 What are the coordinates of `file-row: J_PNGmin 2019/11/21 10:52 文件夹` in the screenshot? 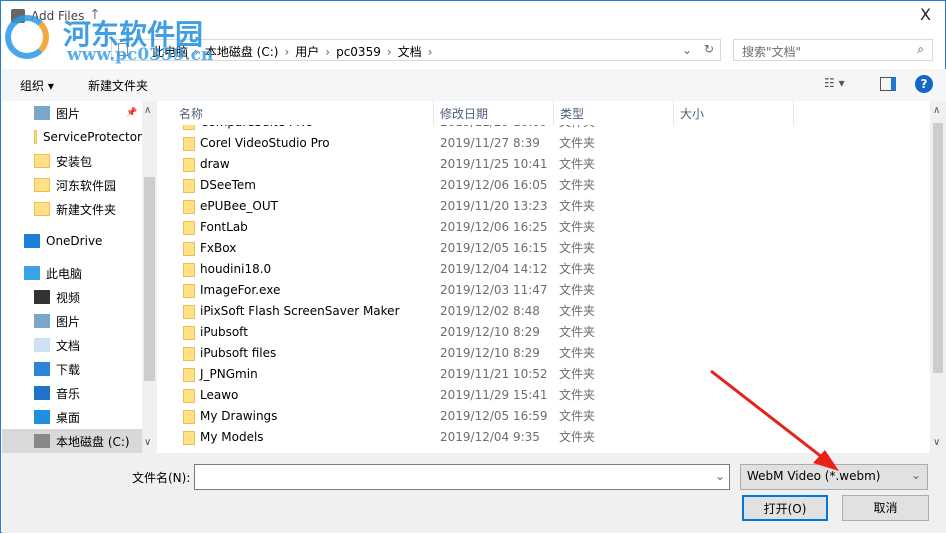 It's located at (545, 374).